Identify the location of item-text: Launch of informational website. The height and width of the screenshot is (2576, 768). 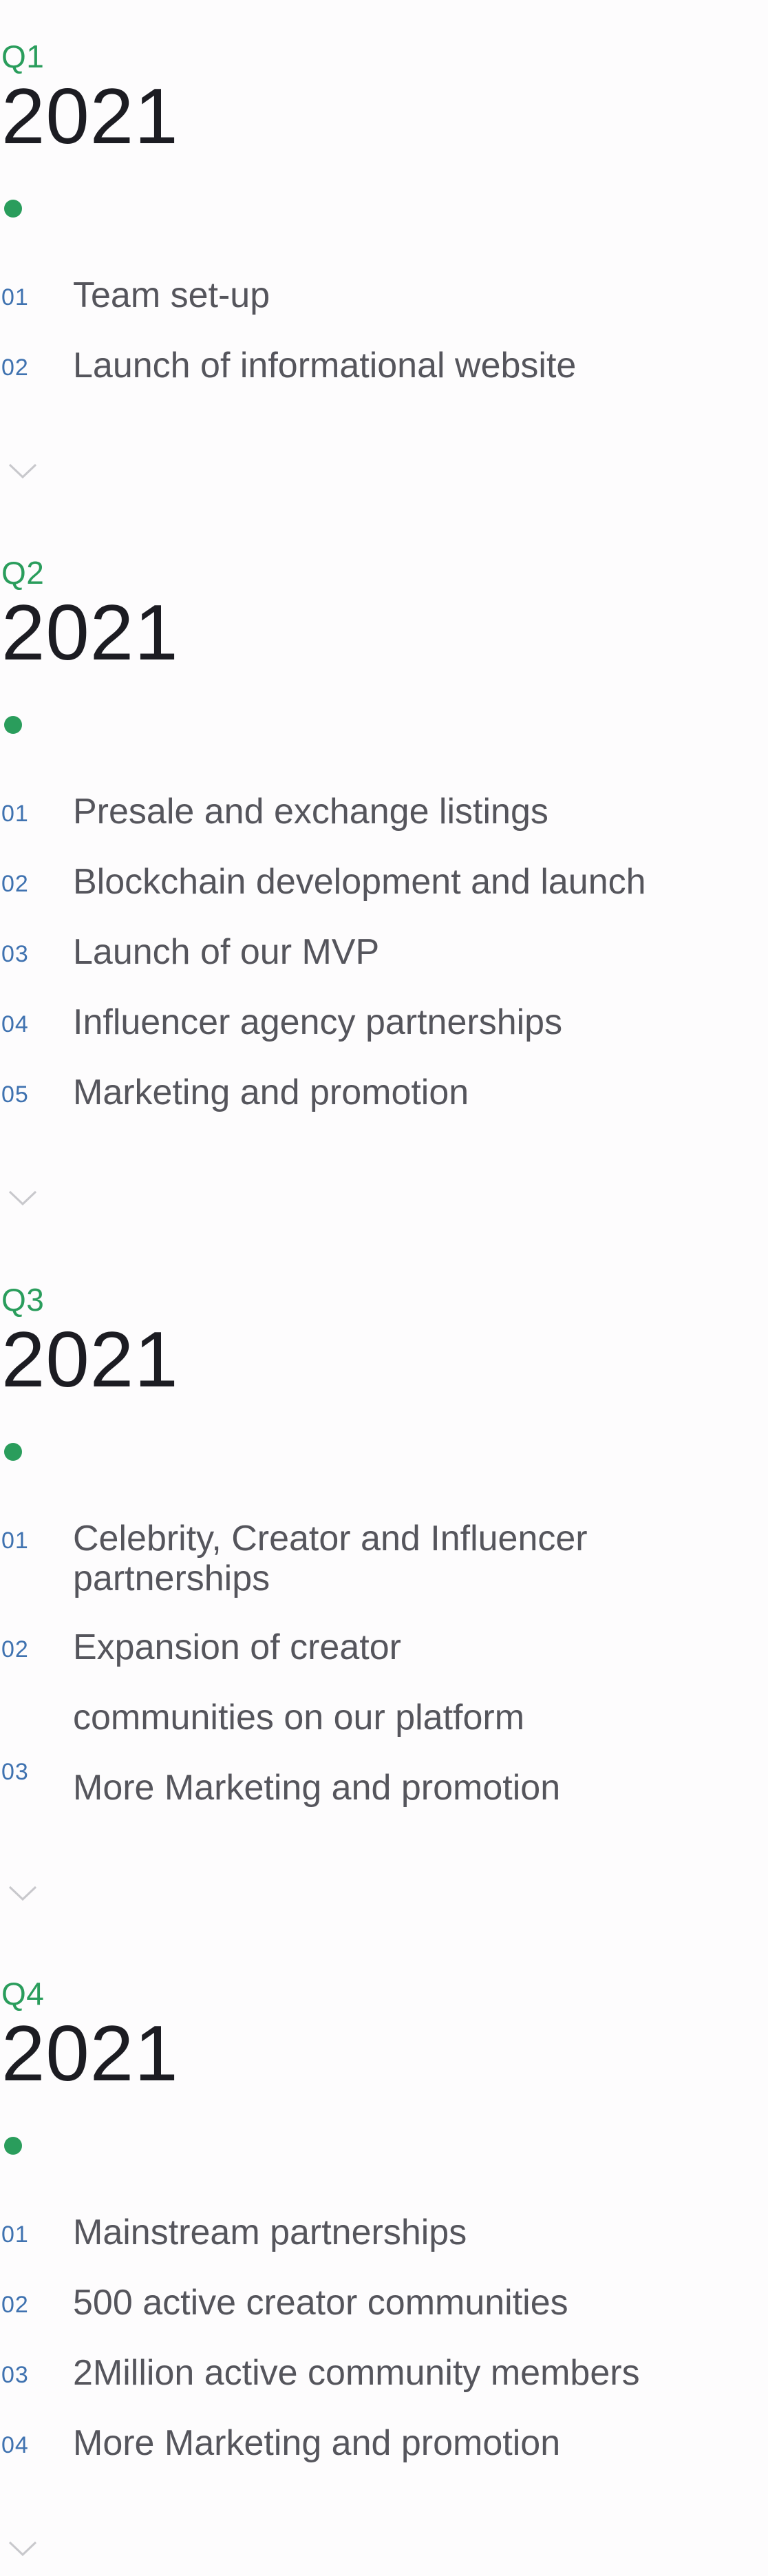
(325, 366).